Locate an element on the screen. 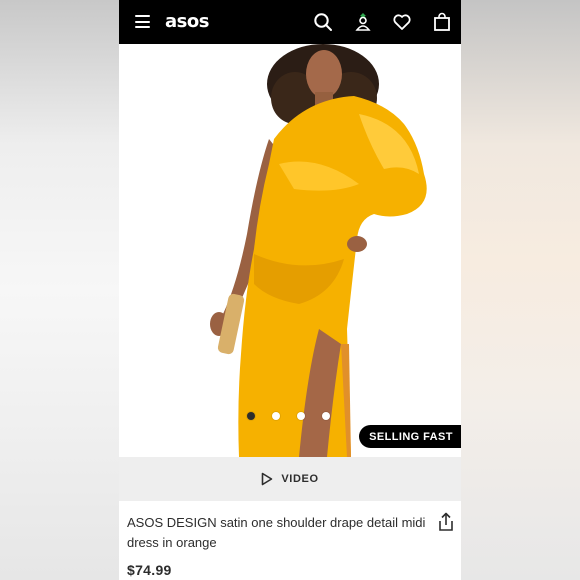  share-icon is located at coordinates (446, 522).